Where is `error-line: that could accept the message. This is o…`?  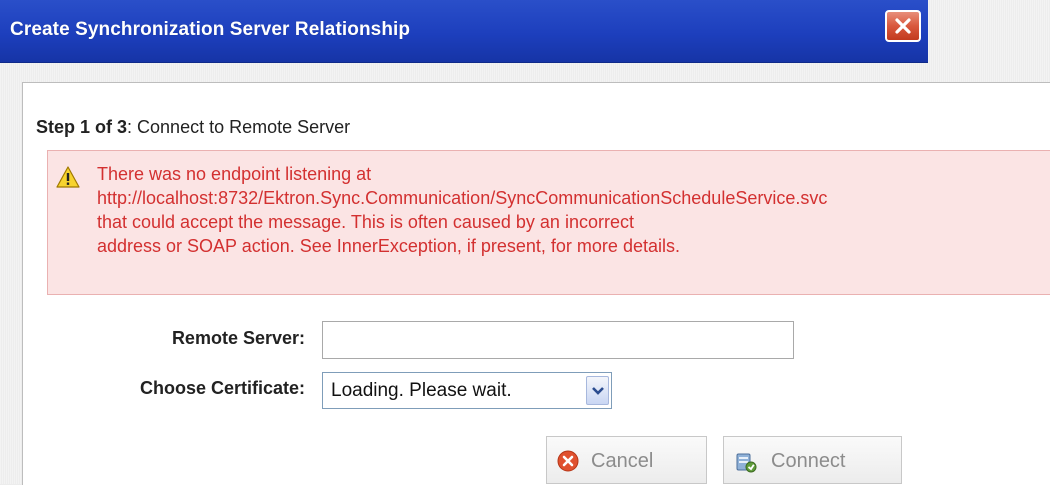 error-line: that could accept the message. This is o… is located at coordinates (365, 222).